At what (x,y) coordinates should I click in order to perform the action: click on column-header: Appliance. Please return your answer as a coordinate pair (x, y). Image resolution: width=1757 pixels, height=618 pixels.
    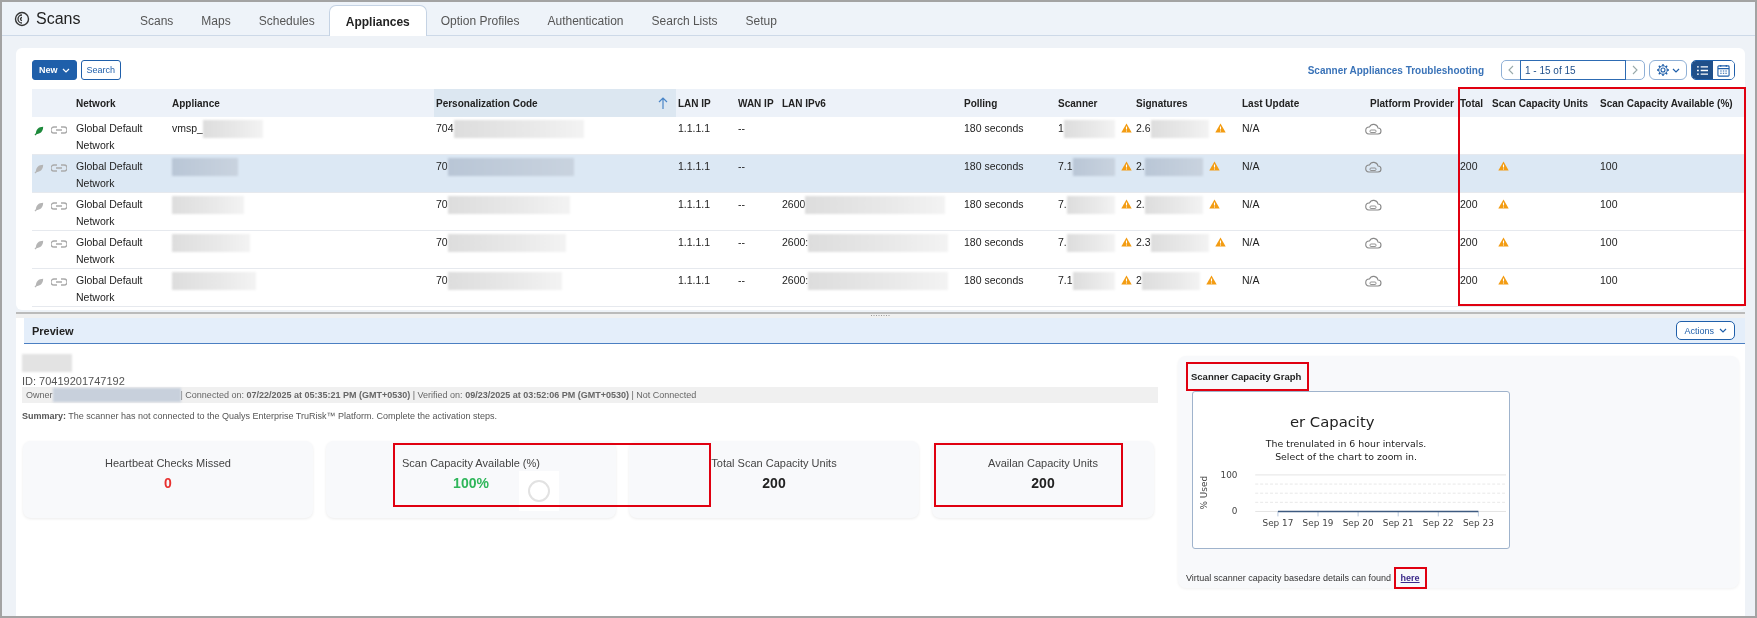
    Looking at the image, I should click on (302, 103).